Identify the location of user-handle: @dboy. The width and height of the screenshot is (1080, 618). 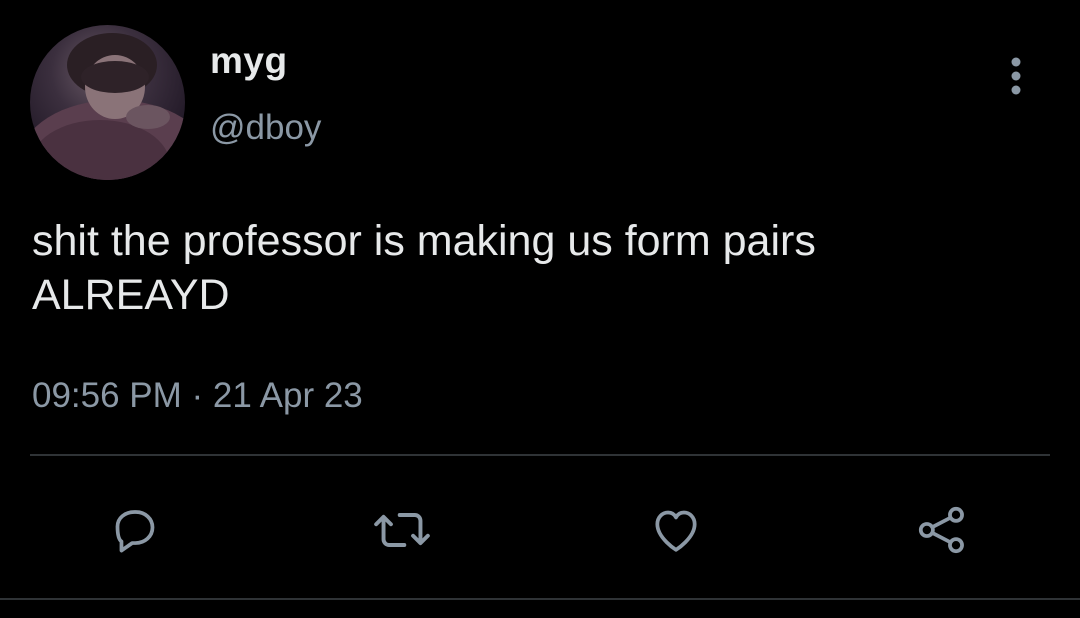
(265, 128).